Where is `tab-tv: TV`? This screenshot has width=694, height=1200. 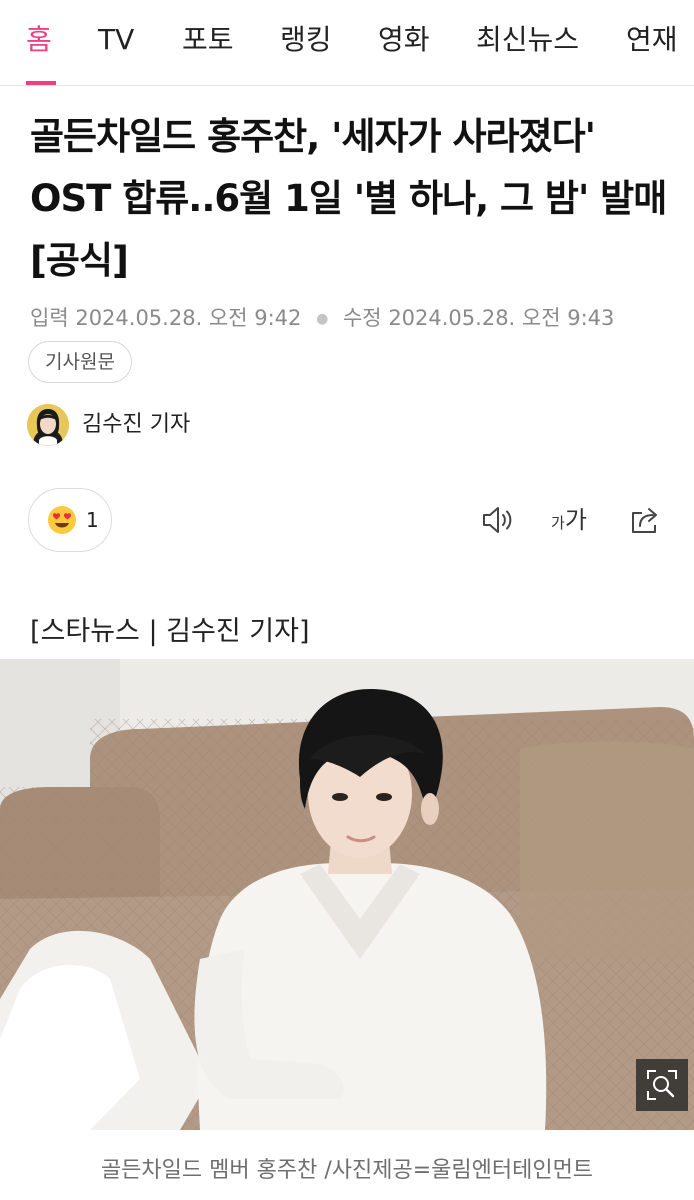
tab-tv: TV is located at coordinates (116, 40).